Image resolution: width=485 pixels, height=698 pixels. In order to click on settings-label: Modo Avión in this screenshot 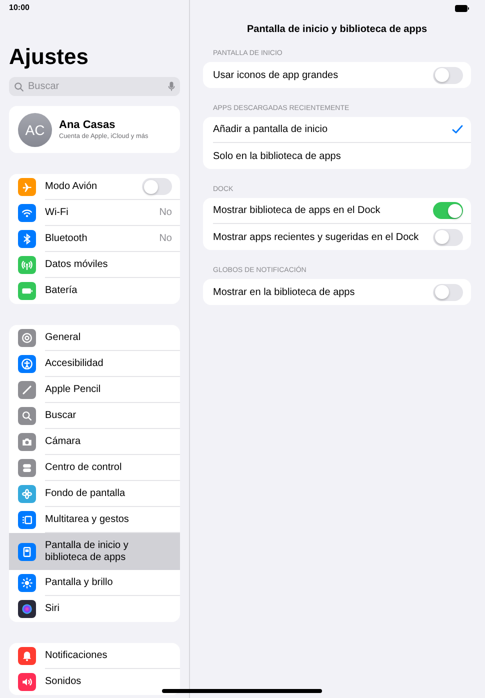, I will do `click(71, 186)`.